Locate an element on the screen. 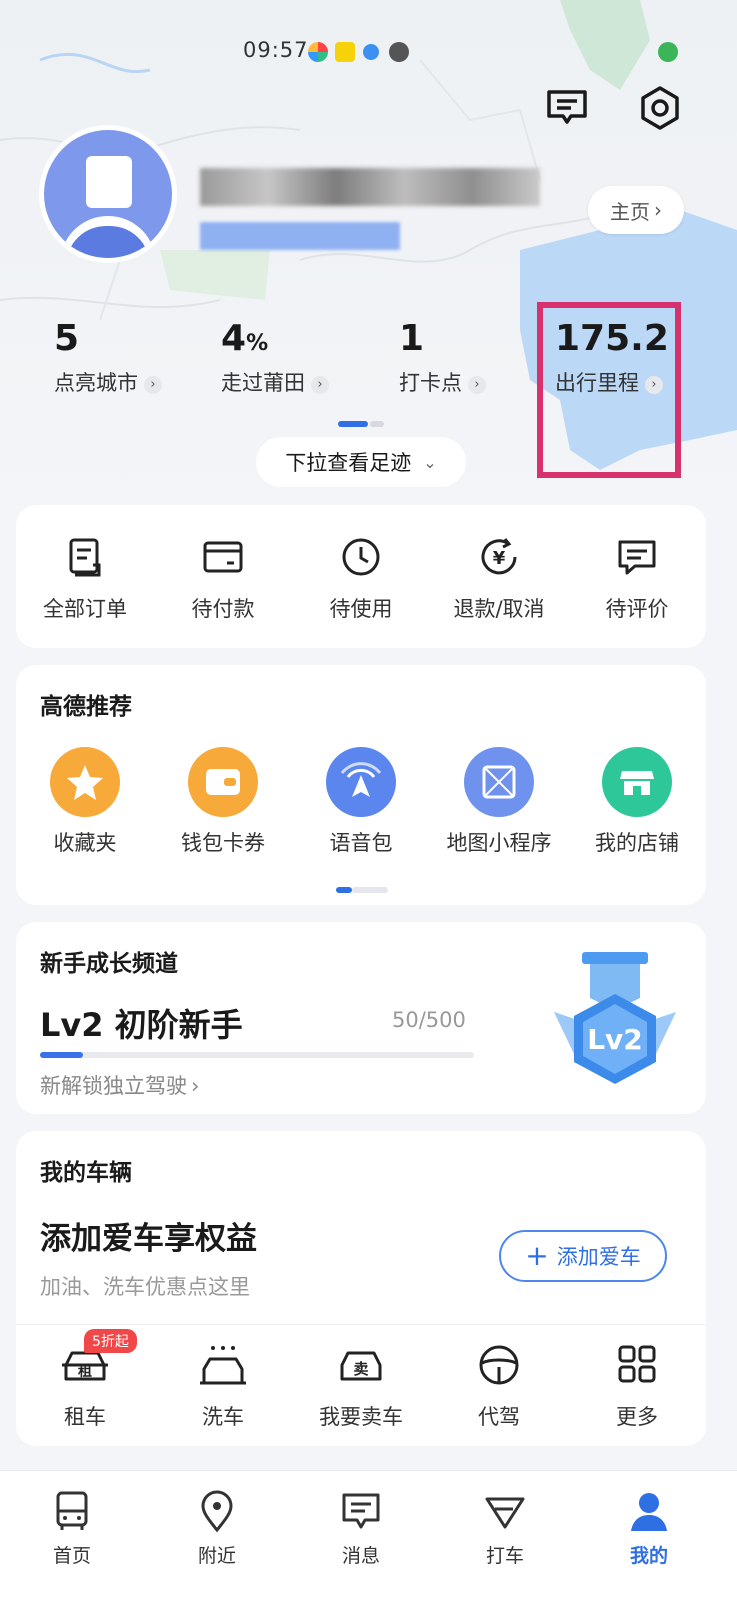 The width and height of the screenshot is (737, 1601). order-all: 全部订单 is located at coordinates (85, 579).